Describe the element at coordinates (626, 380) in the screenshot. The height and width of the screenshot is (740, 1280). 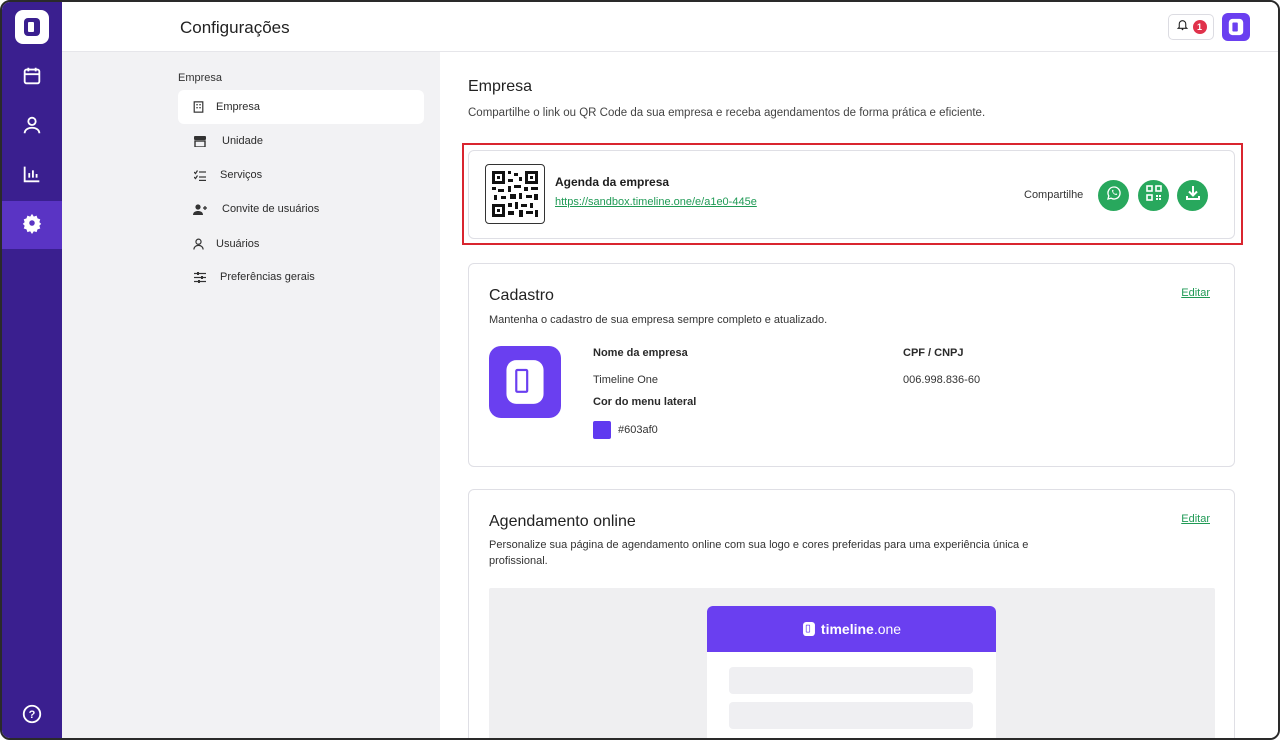
I see `company-name-value: Timeline One` at that location.